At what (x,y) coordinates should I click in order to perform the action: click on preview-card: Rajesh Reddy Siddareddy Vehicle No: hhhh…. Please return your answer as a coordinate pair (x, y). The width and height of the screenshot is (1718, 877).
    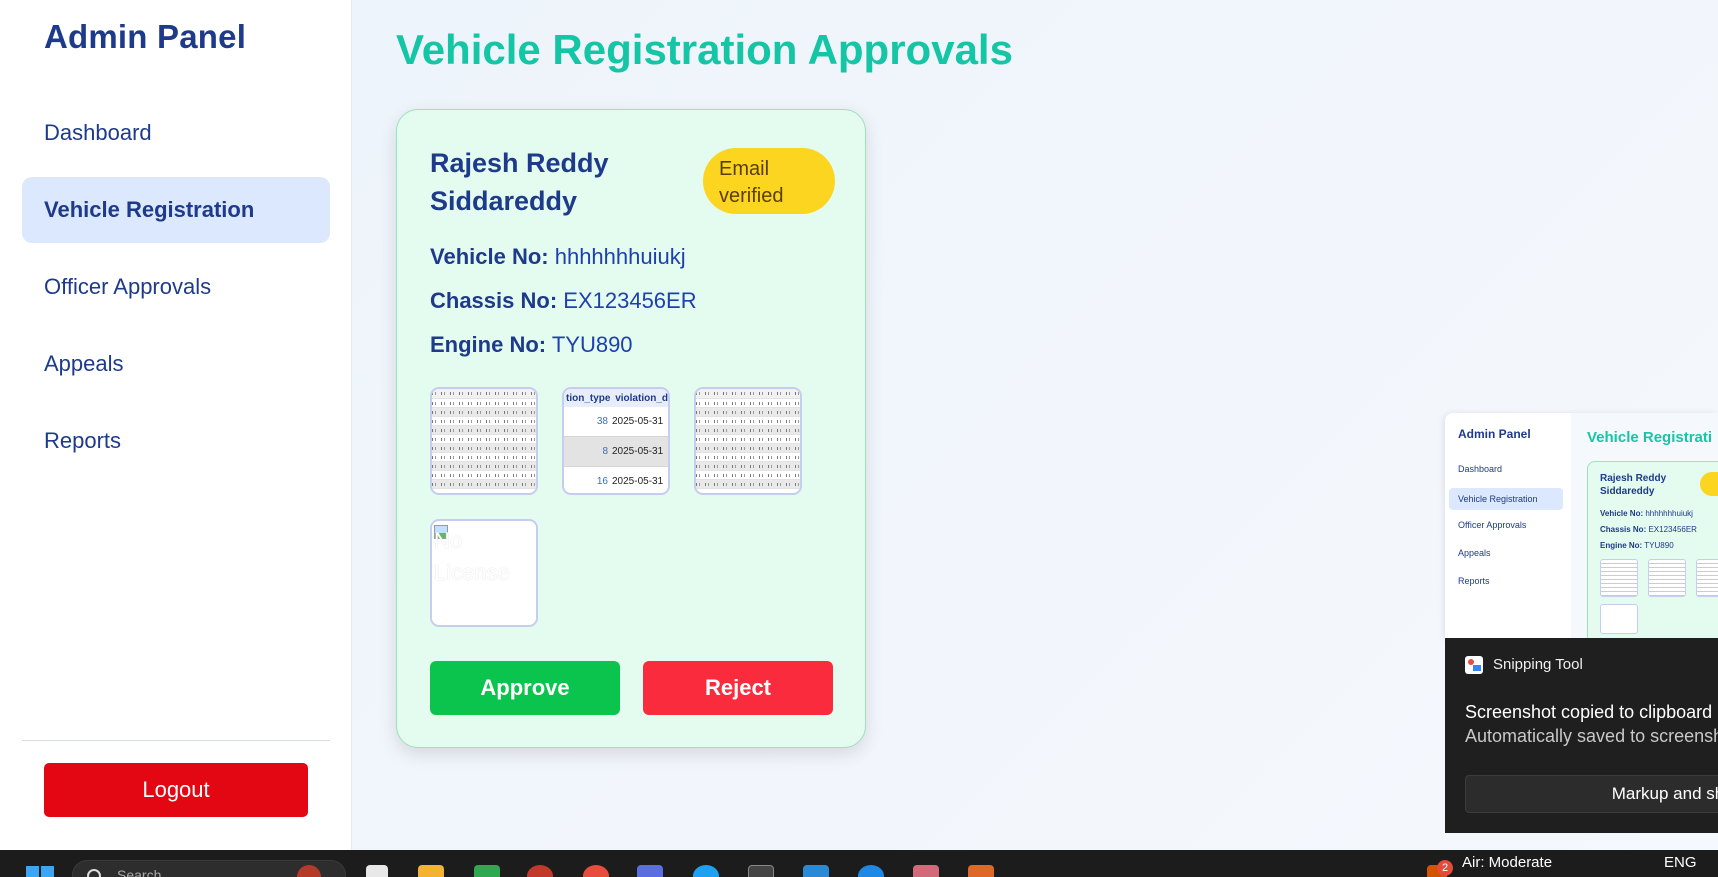
    Looking at the image, I should click on (1652, 549).